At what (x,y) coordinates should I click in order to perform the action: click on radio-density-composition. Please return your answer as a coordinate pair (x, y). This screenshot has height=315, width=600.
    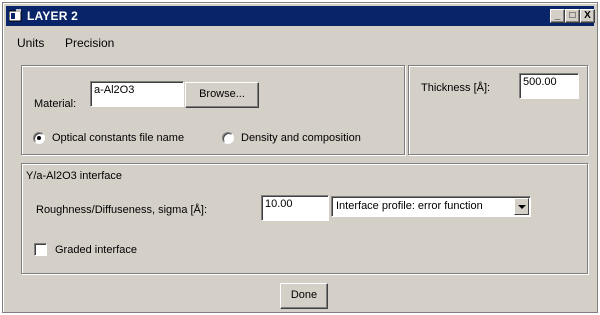
    Looking at the image, I should click on (228, 138).